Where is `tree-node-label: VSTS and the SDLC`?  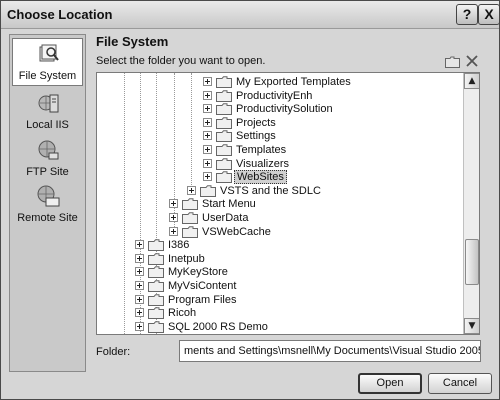 tree-node-label: VSTS and the SDLC is located at coordinates (270, 191).